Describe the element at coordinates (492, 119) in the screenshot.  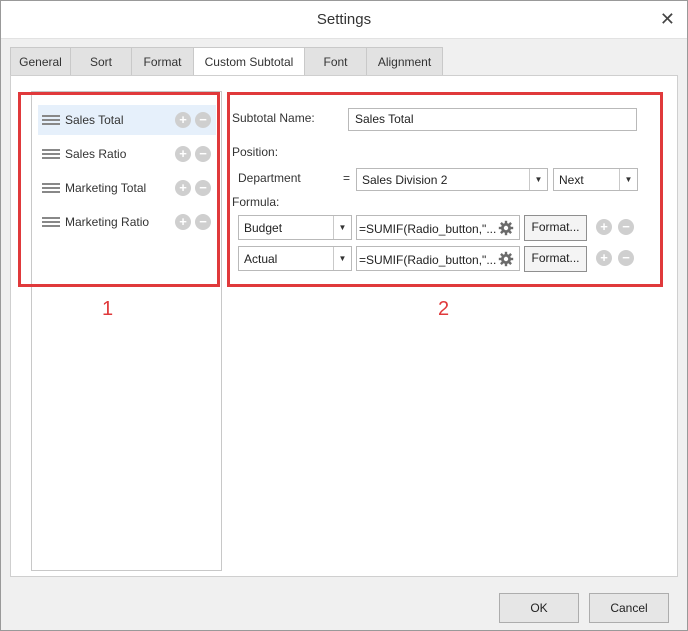
I see `subtotal-name-field: Sales Total` at that location.